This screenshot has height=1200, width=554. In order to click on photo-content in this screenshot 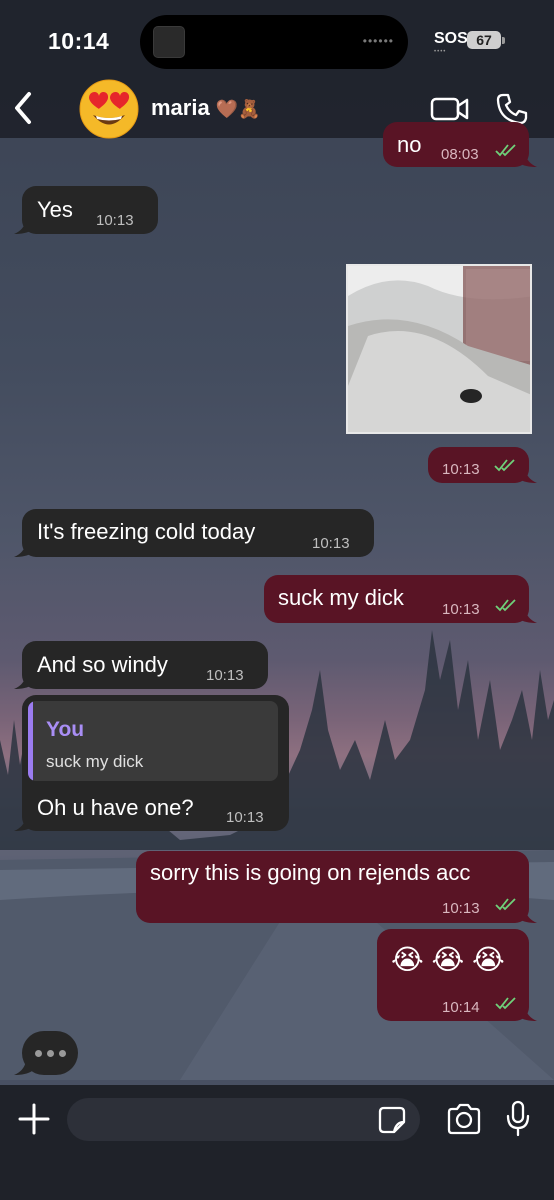, I will do `click(439, 349)`.